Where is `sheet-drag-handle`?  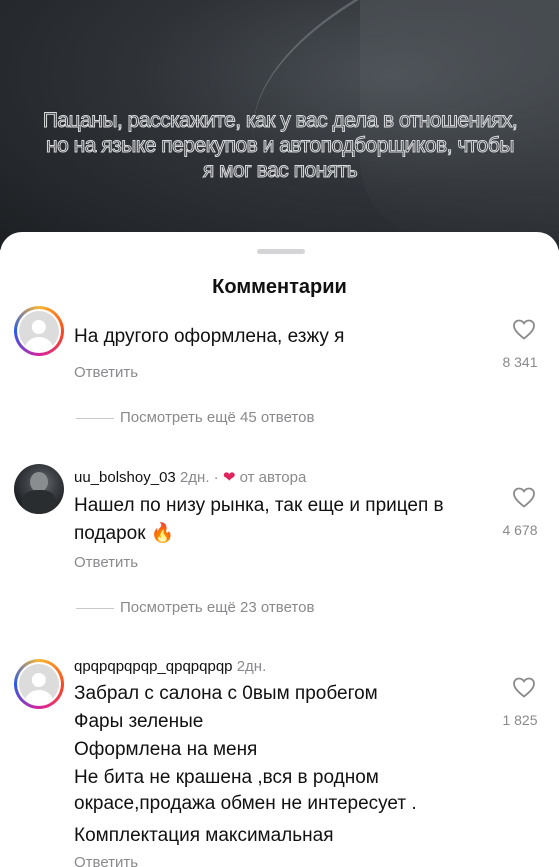 sheet-drag-handle is located at coordinates (281, 251).